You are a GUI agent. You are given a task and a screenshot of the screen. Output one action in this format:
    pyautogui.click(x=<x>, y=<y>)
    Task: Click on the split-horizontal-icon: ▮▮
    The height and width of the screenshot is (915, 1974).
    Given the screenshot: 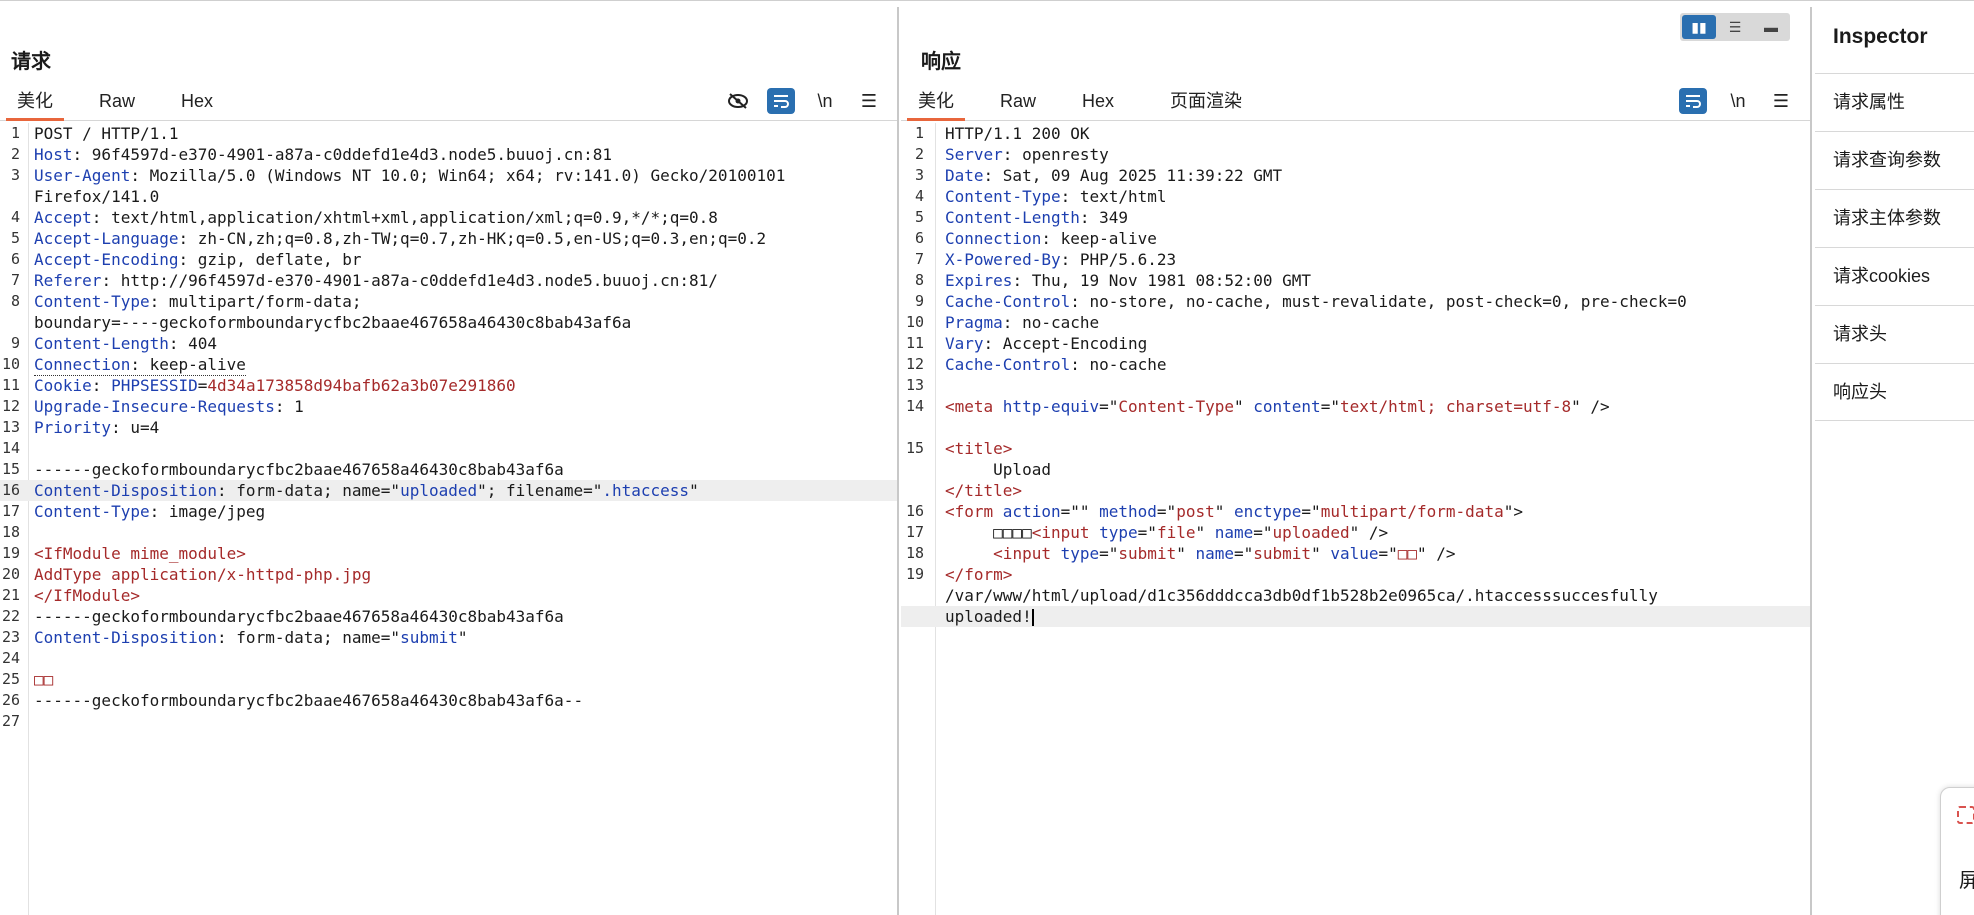 What is the action you would take?
    pyautogui.click(x=1699, y=27)
    